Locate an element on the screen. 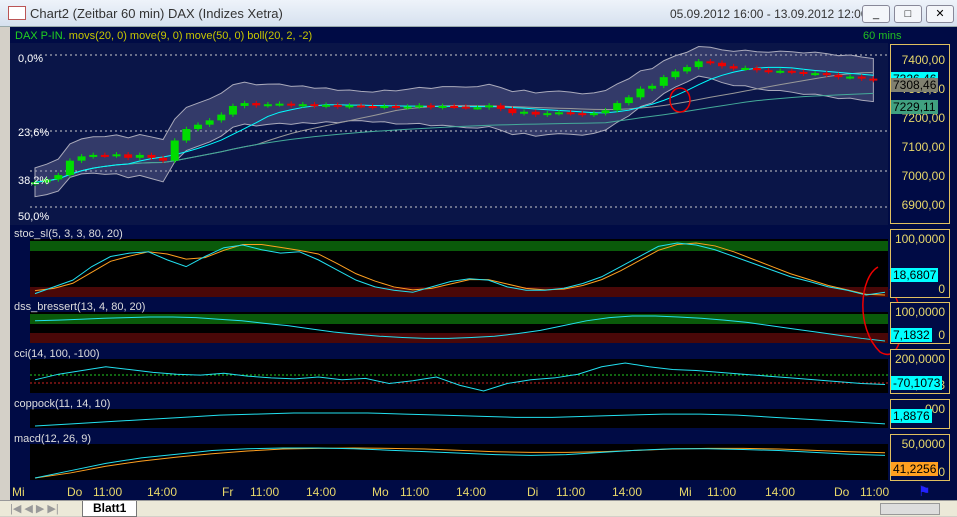  panel-title: macd(12, 26, 9) is located at coordinates (53, 439).